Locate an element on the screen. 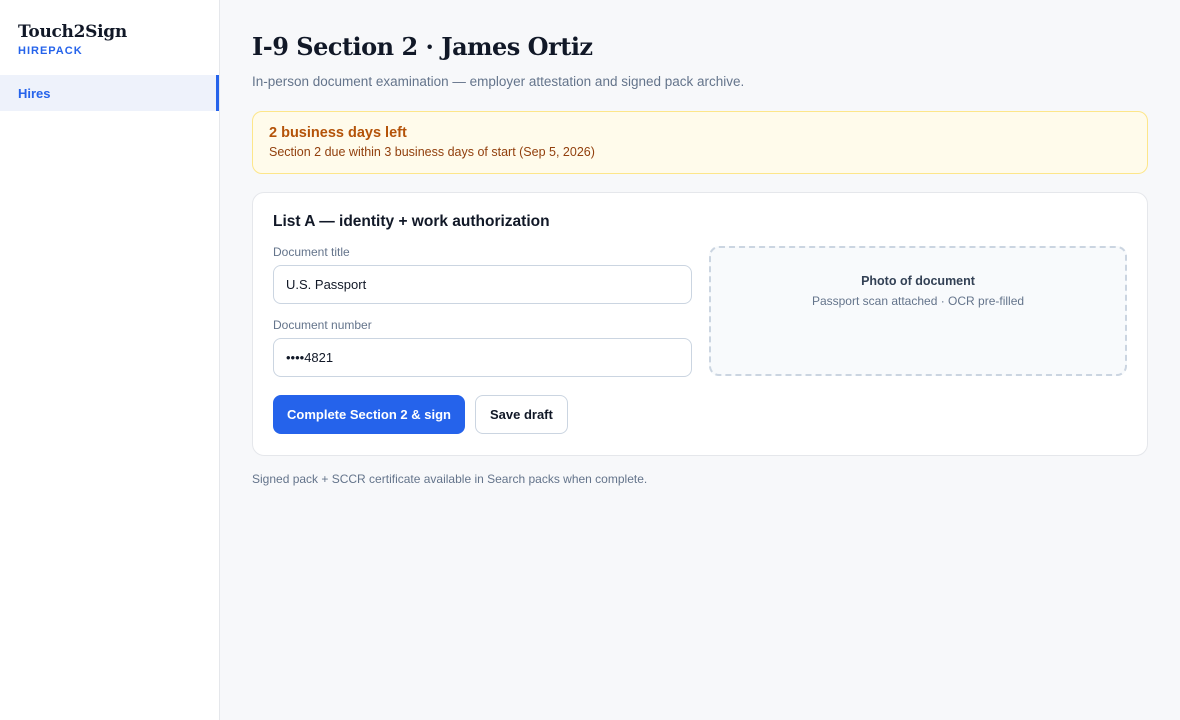 The width and height of the screenshot is (1180, 720). brand-subtitle: HIREPACK is located at coordinates (50, 51).